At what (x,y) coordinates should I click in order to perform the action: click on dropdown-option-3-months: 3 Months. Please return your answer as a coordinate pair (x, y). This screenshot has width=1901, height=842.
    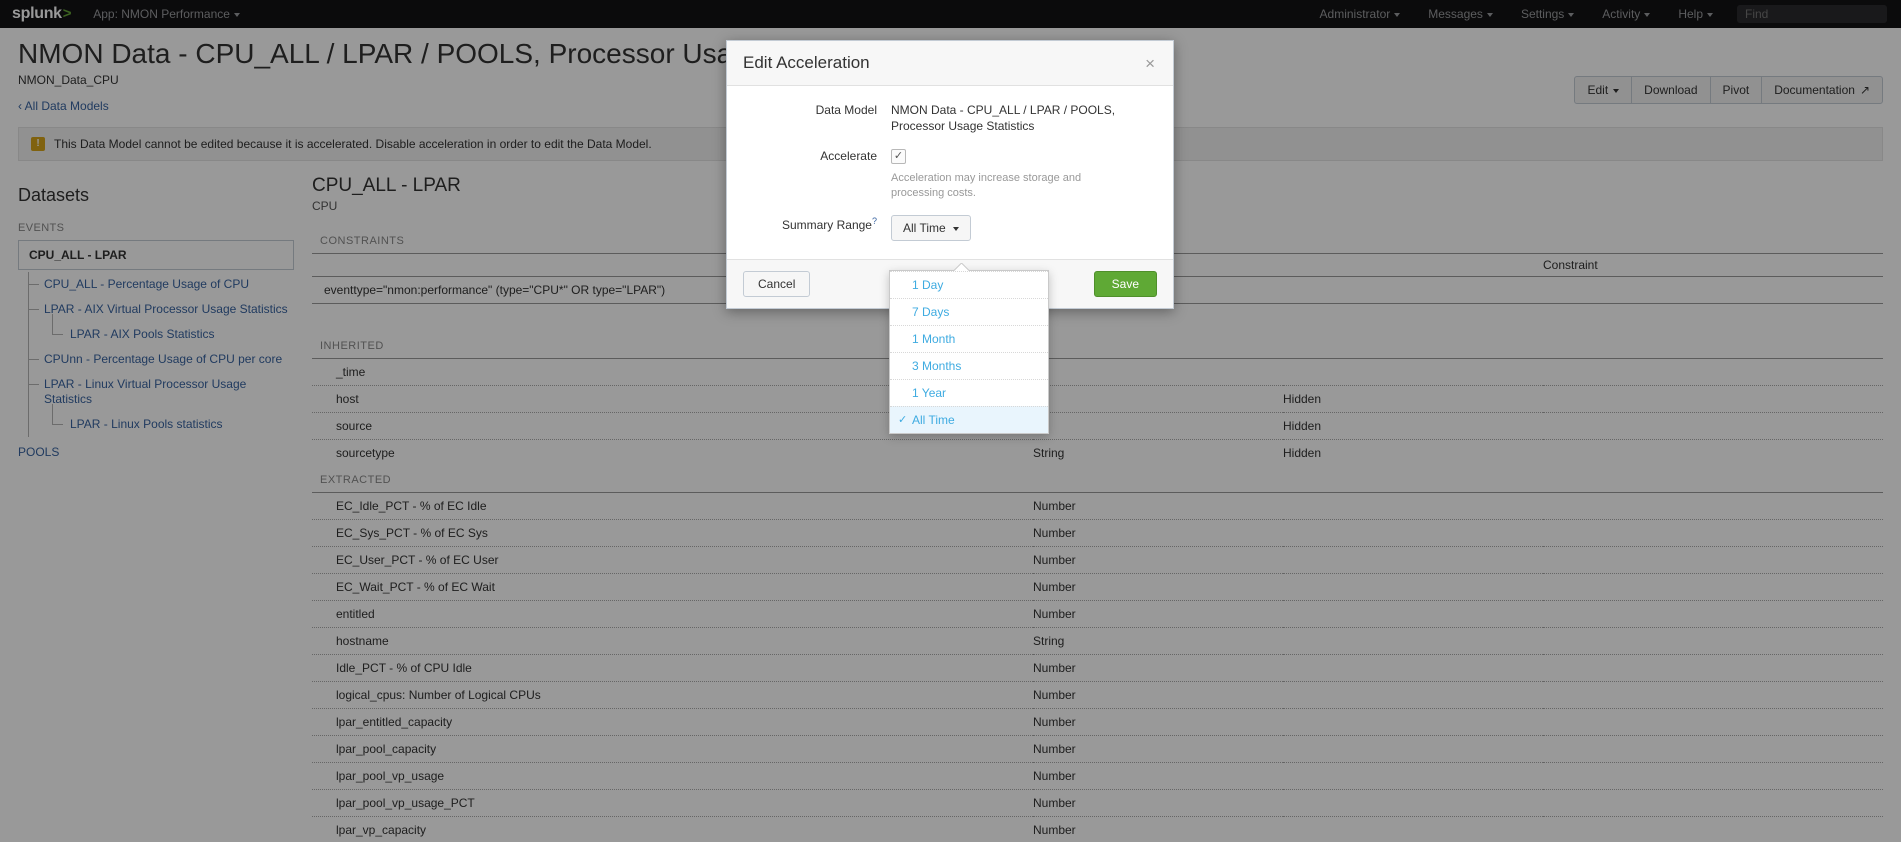
    Looking at the image, I should click on (969, 365).